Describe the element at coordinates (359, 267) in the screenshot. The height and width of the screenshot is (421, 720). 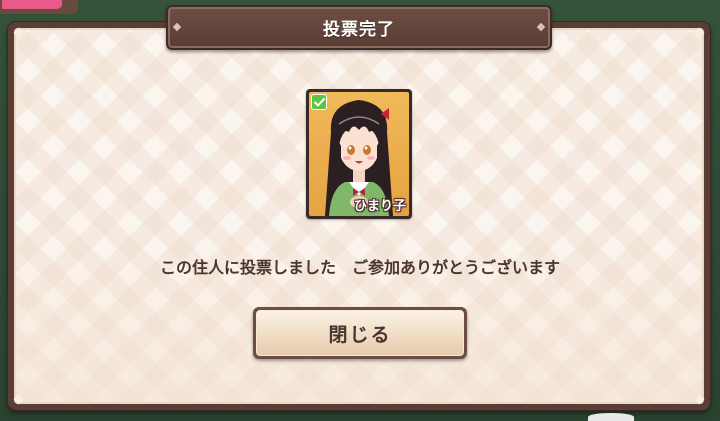
I see `vote-confirmation-message: この住人に投票しました ご参加ありがとうございます` at that location.